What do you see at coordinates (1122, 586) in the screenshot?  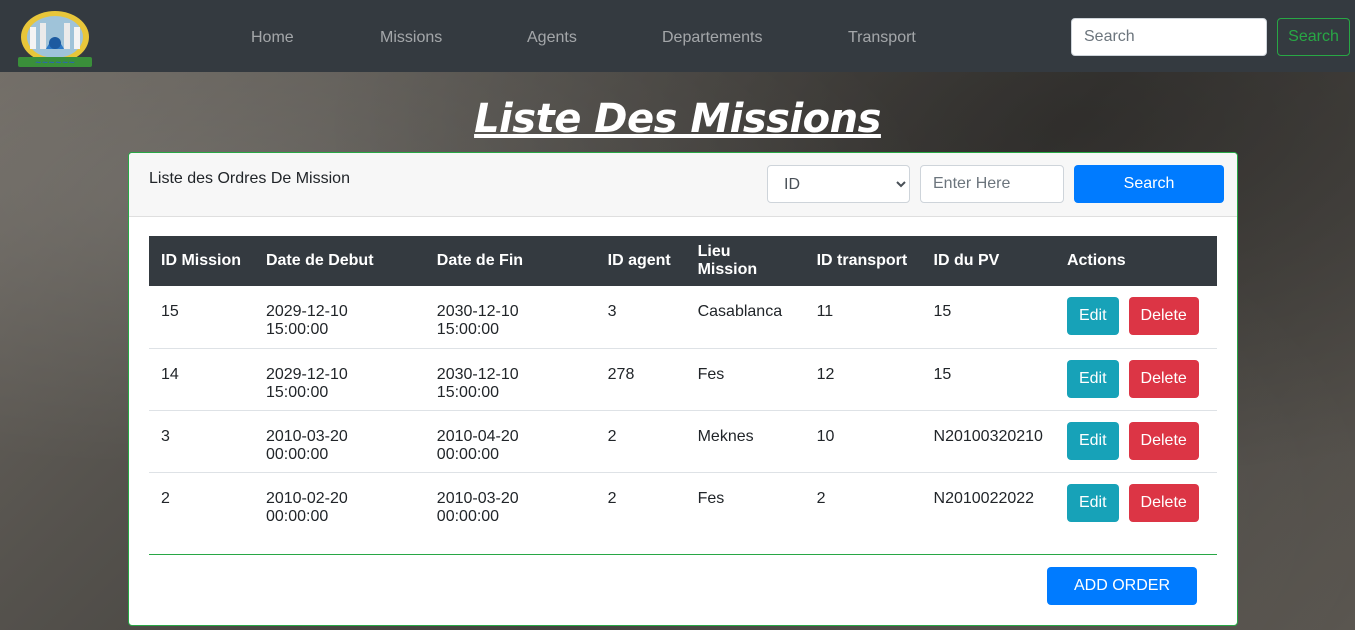 I see `add-order-button: ADD ORDER` at bounding box center [1122, 586].